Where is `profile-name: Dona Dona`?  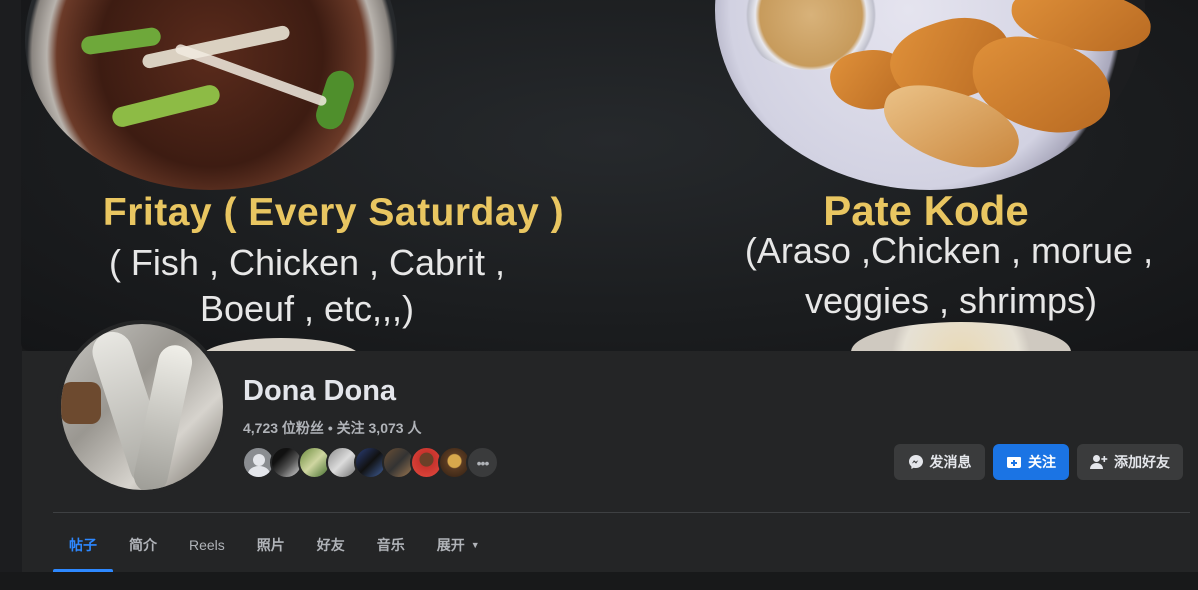
profile-name: Dona Dona is located at coordinates (319, 391).